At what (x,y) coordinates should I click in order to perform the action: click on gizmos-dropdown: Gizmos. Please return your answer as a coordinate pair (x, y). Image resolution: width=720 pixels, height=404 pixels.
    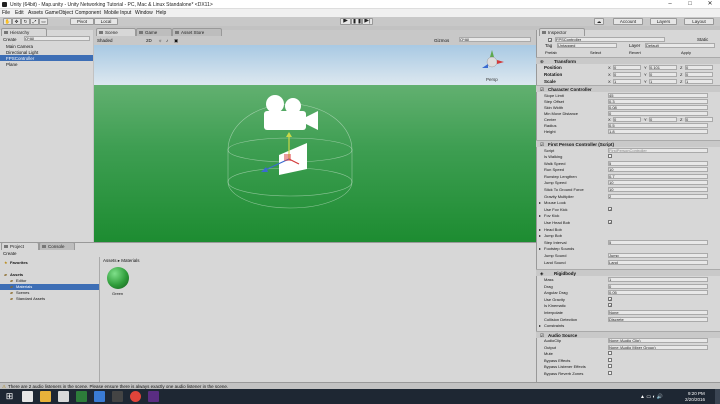
    Looking at the image, I should click on (441, 40).